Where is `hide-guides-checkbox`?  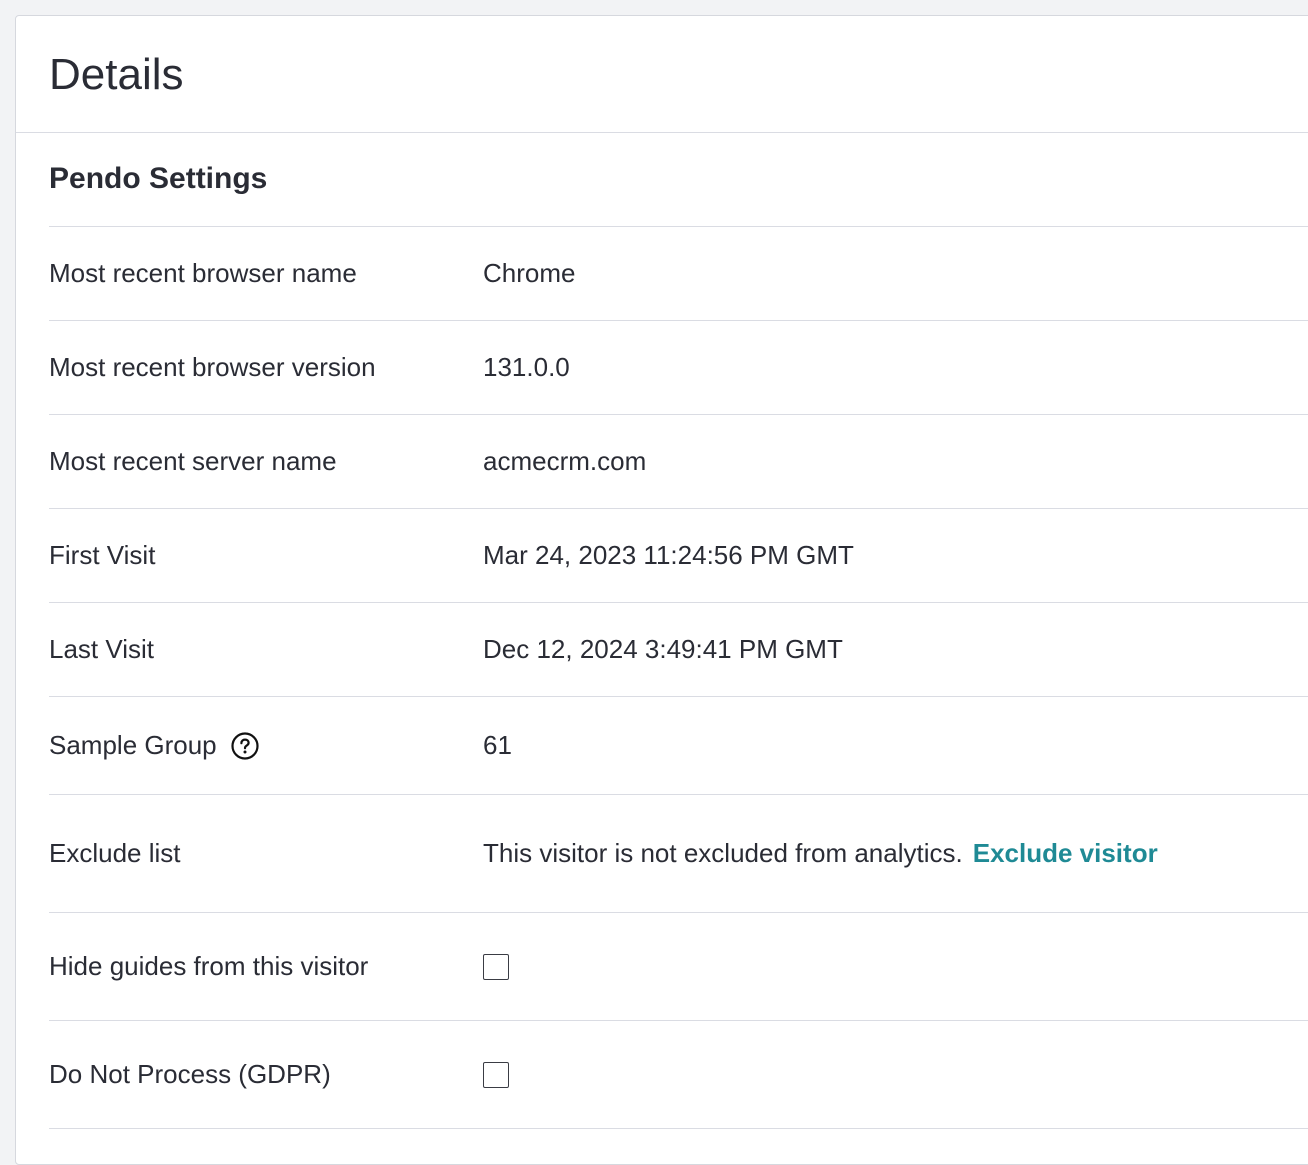 hide-guides-checkbox is located at coordinates (496, 966).